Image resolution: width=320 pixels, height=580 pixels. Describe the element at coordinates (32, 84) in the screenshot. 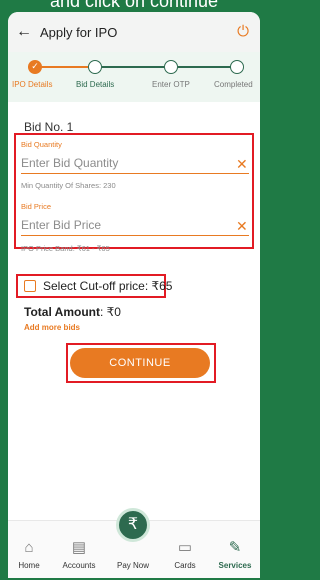

I see `step-label-ipo-details: IPO Details` at that location.